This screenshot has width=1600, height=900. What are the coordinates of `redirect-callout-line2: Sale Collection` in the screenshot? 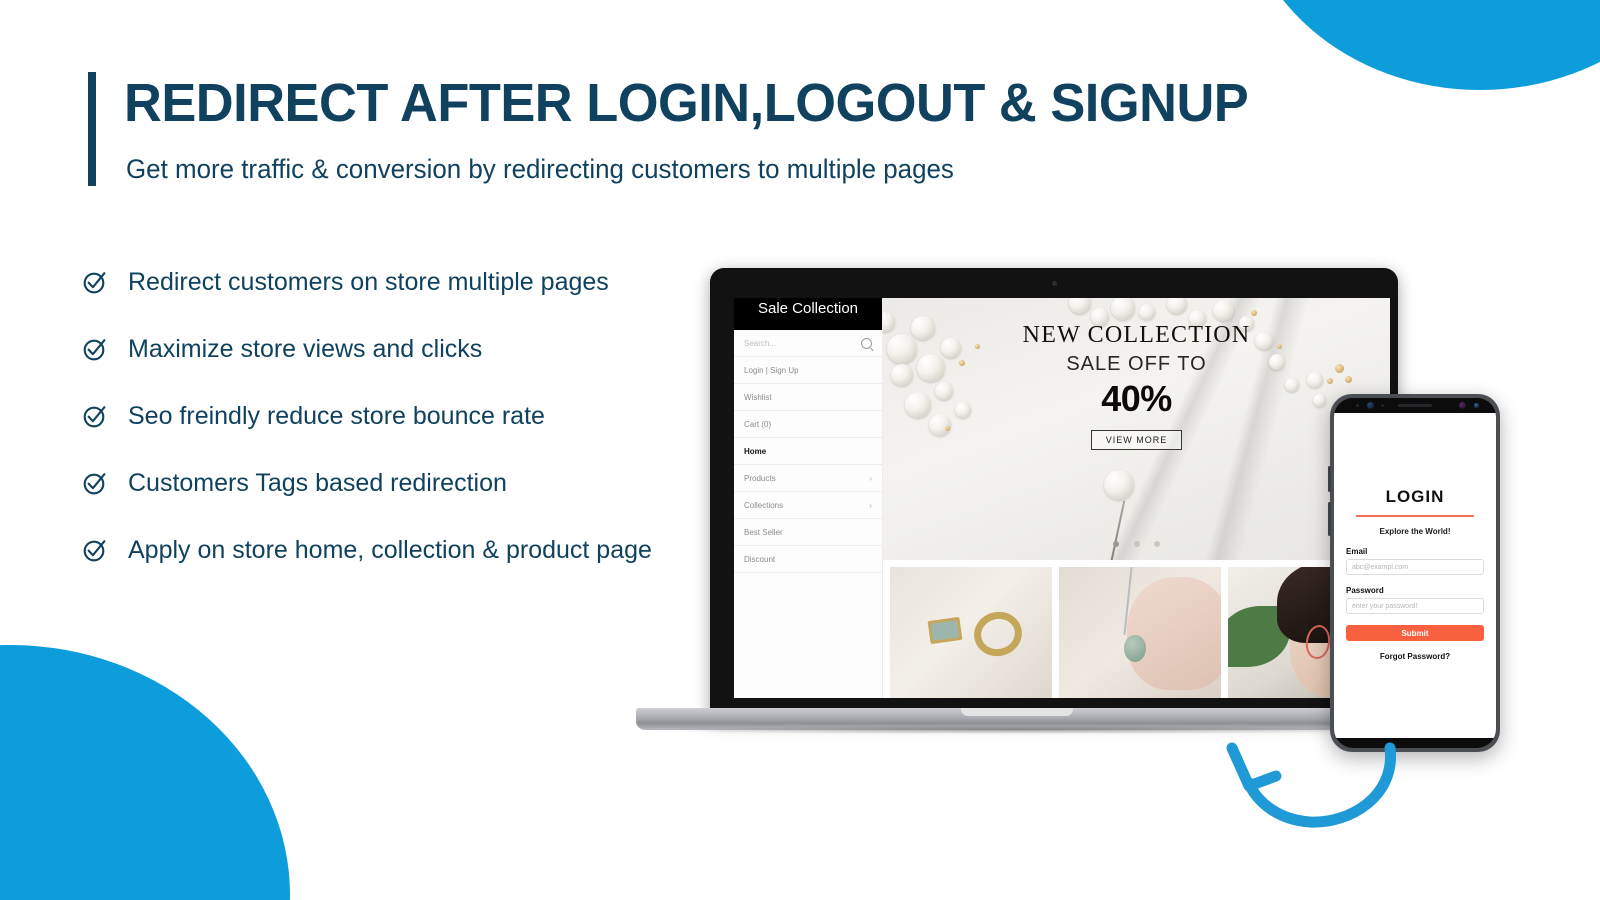 It's located at (808, 308).